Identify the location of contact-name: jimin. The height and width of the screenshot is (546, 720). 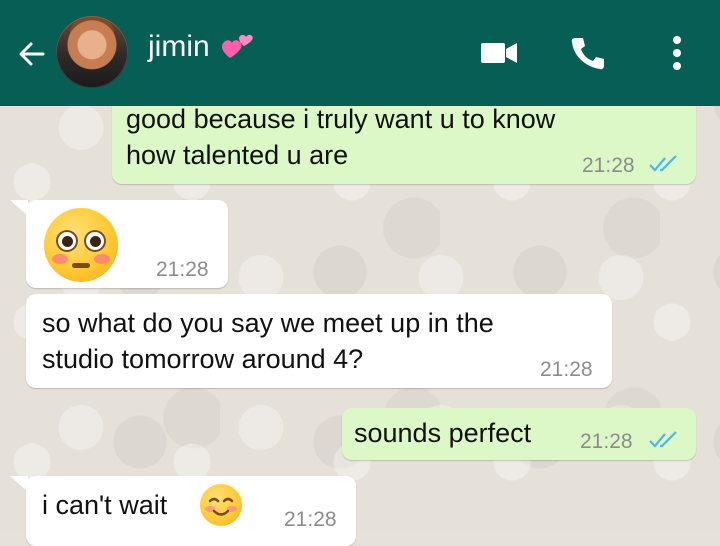
(179, 46).